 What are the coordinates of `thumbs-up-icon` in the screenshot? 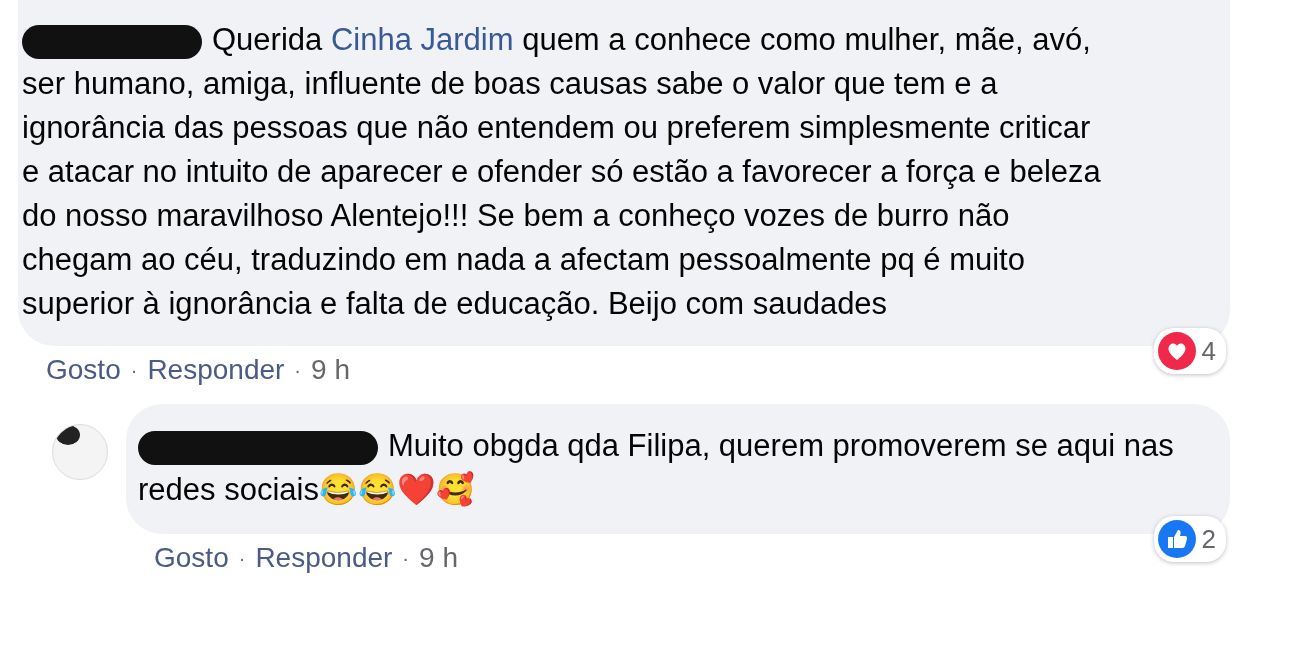 It's located at (1176, 539).